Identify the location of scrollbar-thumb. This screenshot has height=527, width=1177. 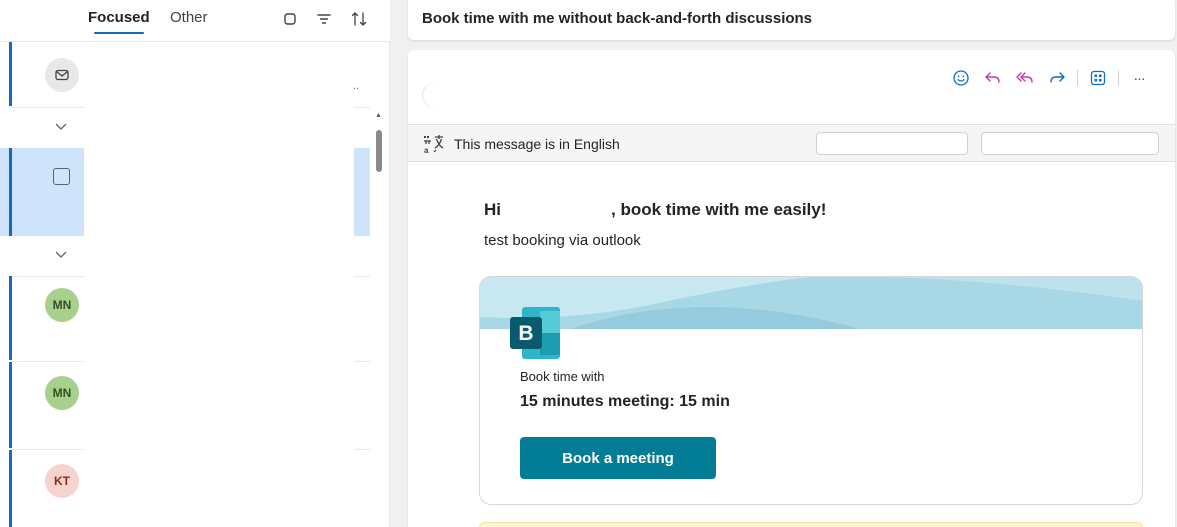
(379, 151).